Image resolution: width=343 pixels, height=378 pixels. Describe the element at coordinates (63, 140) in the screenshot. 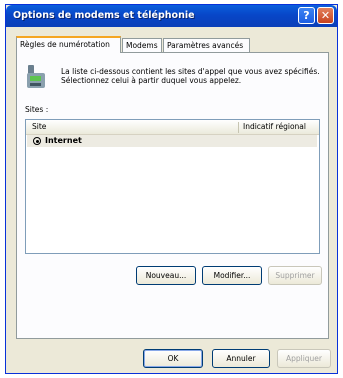

I see `site-name: Internet` at that location.